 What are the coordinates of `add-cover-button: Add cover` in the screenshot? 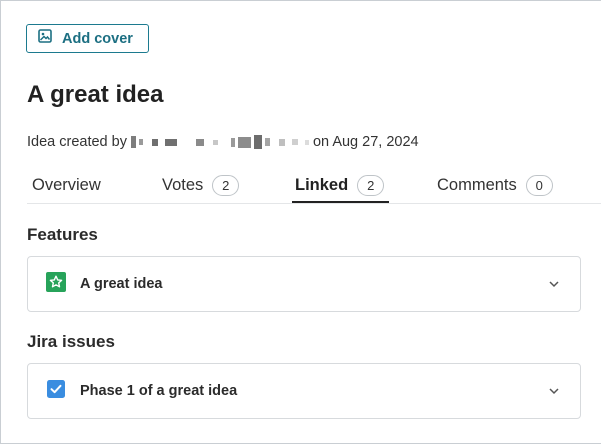 It's located at (87, 38).